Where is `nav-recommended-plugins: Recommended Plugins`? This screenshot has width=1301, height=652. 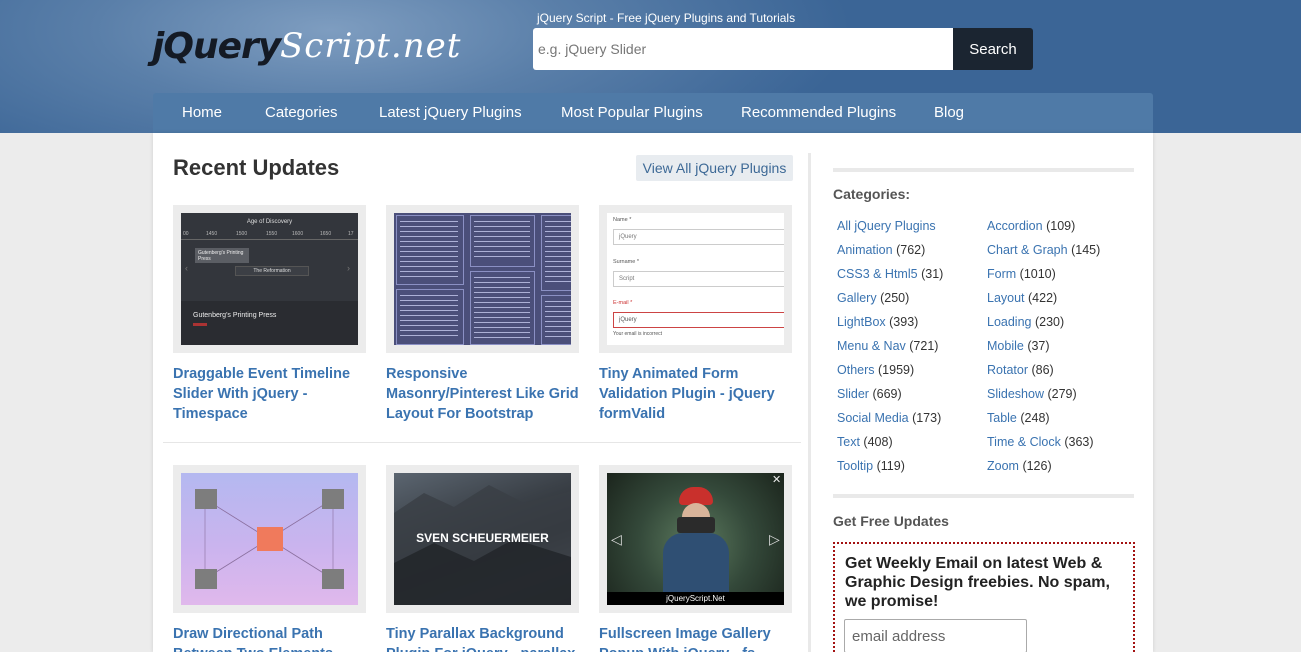 nav-recommended-plugins: Recommended Plugins is located at coordinates (818, 113).